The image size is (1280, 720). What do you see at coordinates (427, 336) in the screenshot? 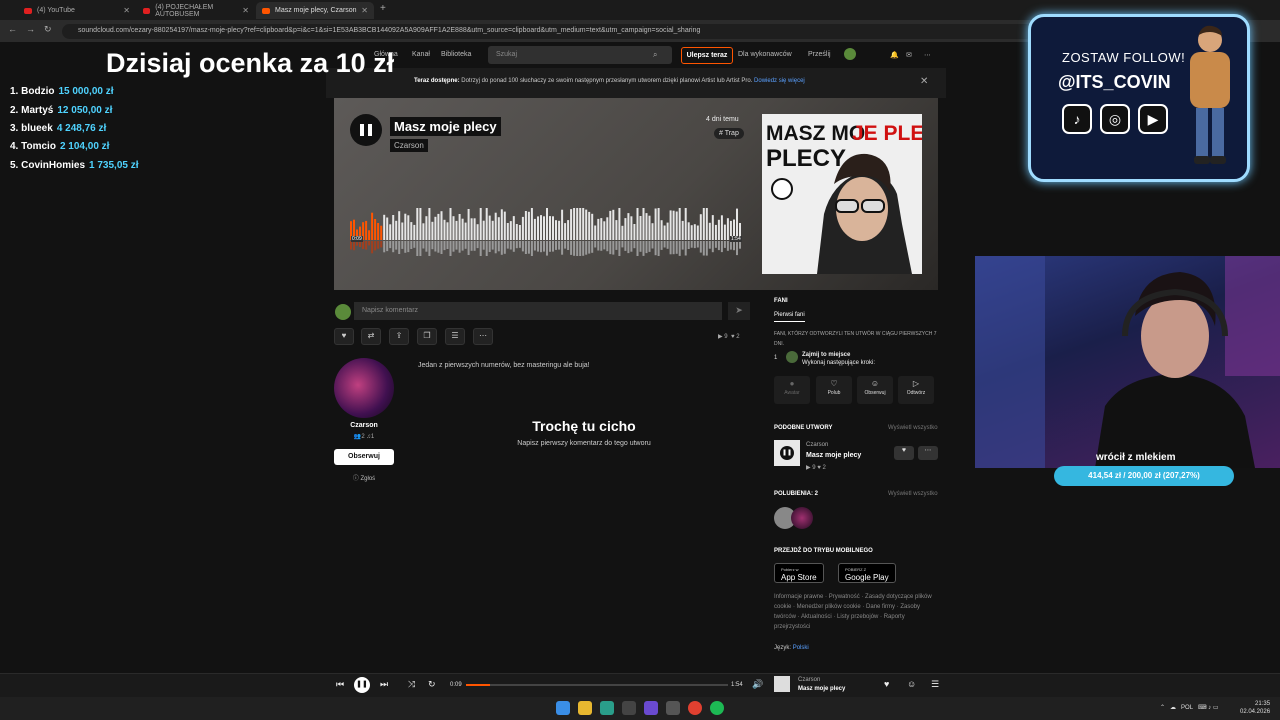
I see `copy-link-button: ❐` at bounding box center [427, 336].